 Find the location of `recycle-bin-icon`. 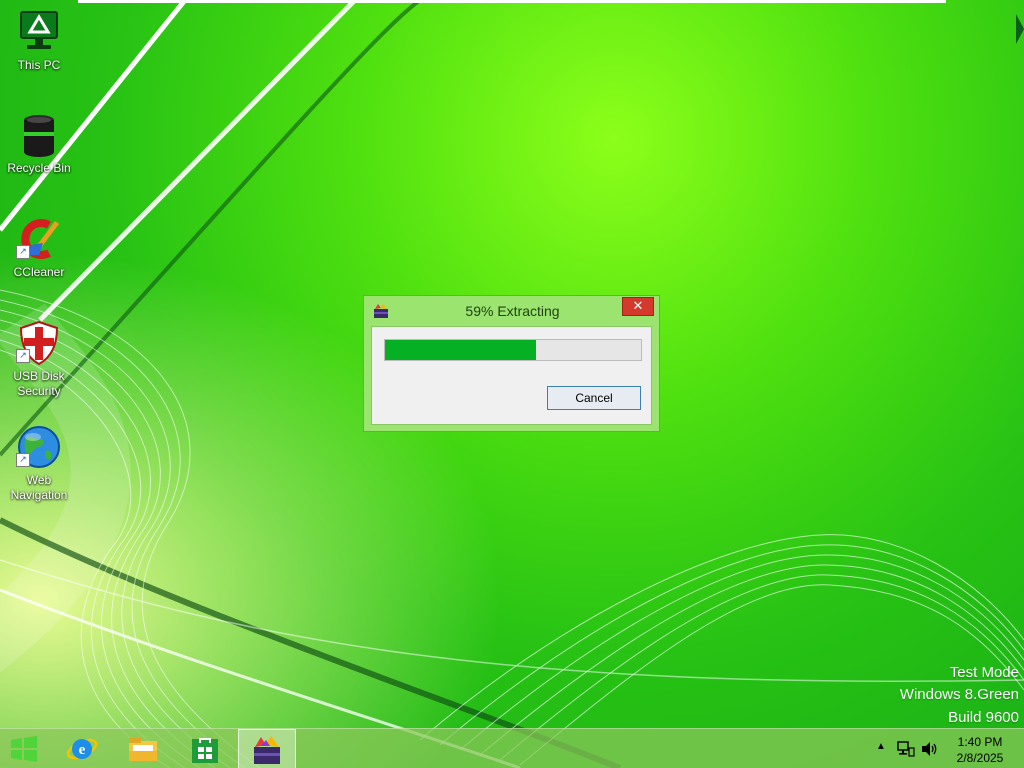

recycle-bin-icon is located at coordinates (39, 136).